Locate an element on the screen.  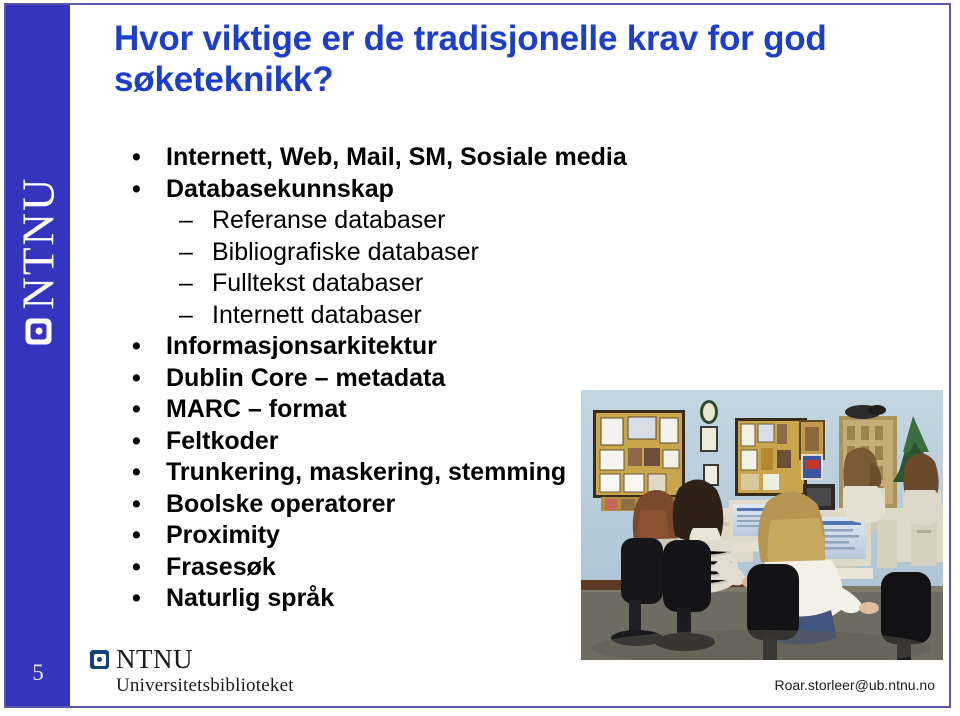
ntnu-footer-logo-text: NTNU is located at coordinates (154, 659).